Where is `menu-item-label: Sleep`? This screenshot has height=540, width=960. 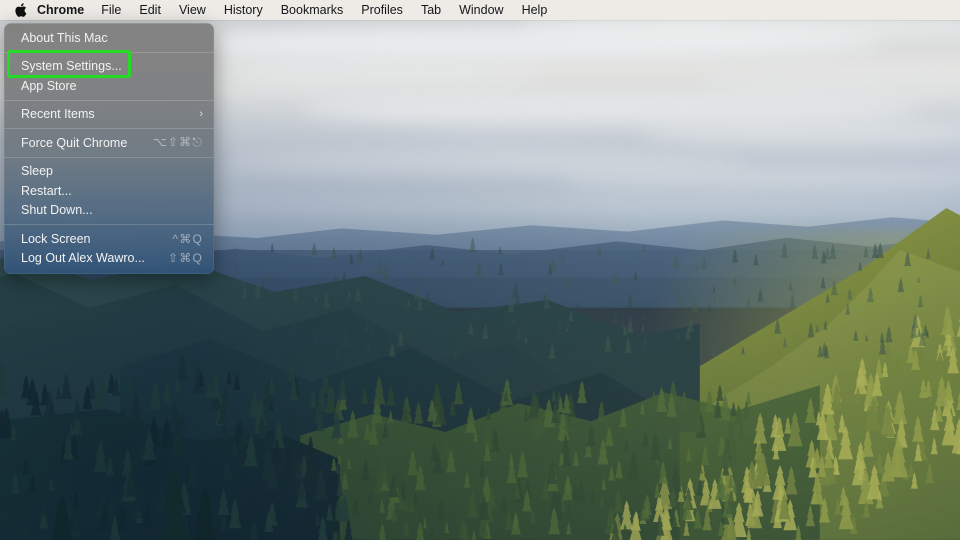 menu-item-label: Sleep is located at coordinates (37, 171).